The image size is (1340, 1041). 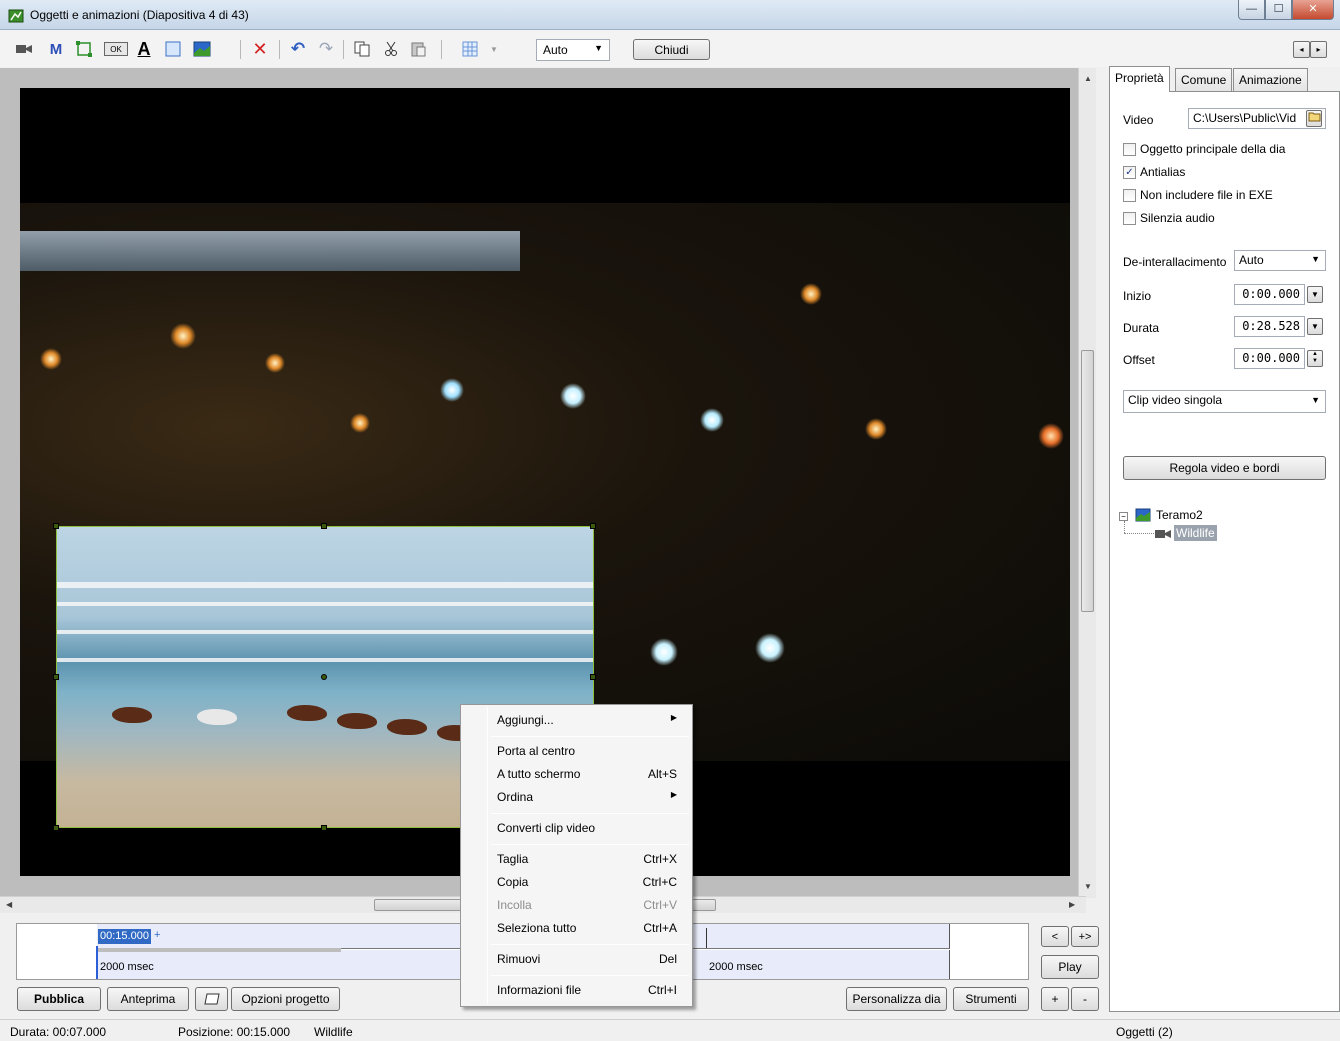 What do you see at coordinates (1129, 172) in the screenshot?
I see `antialias-checkbox: ✓` at bounding box center [1129, 172].